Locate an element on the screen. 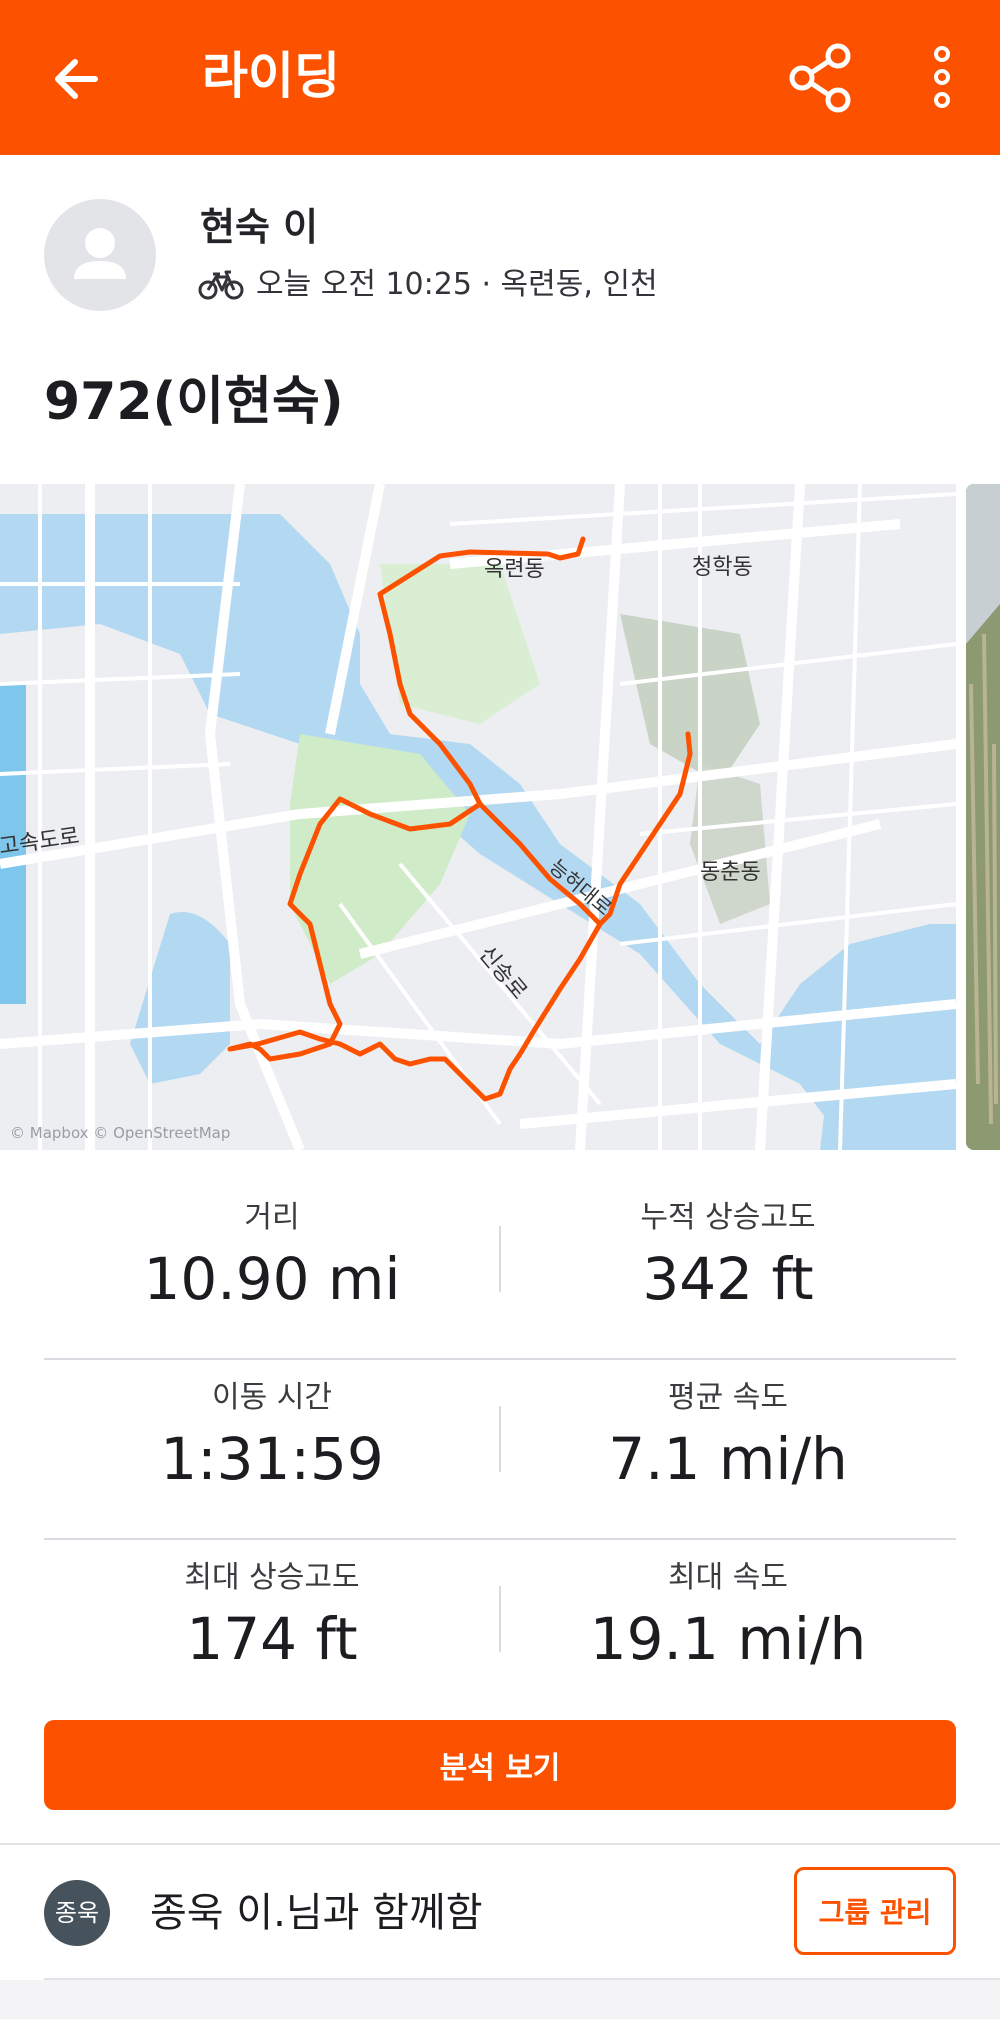  stat-distance: 거리 10.90 mi is located at coordinates (272, 1247).